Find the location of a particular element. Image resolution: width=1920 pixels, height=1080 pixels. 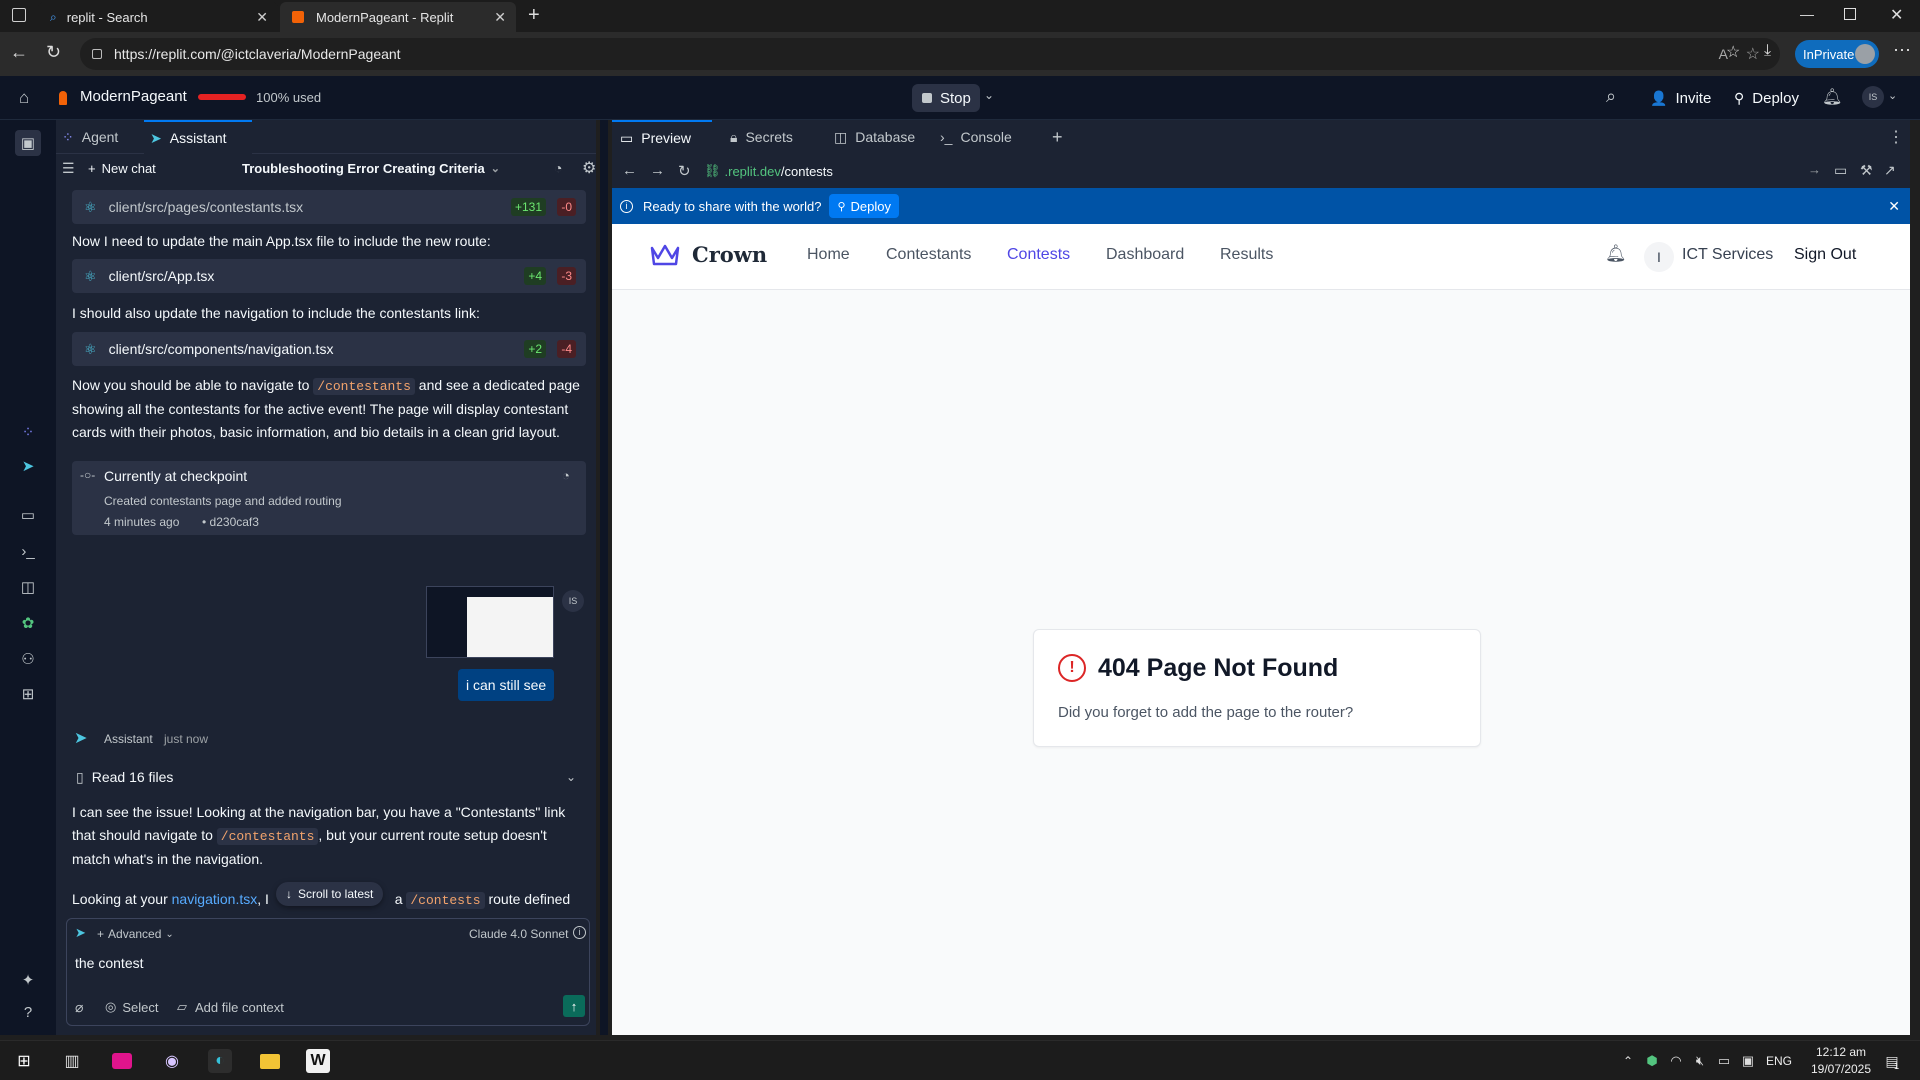

nav-contests: Contests is located at coordinates (1038, 255).